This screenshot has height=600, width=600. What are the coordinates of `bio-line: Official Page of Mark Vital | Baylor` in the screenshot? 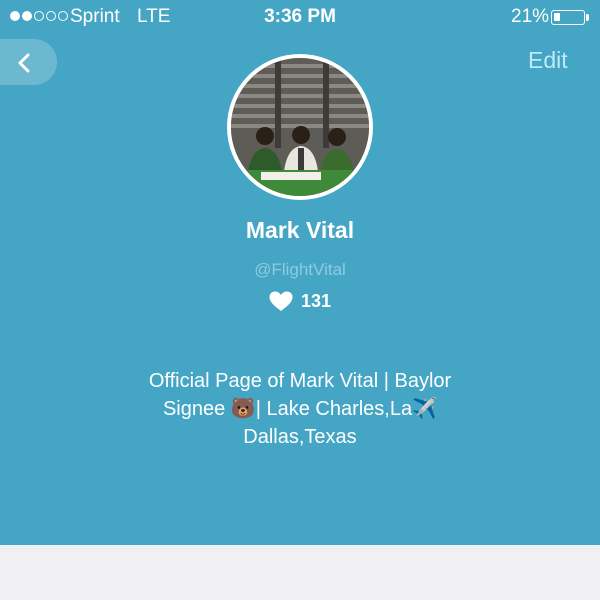 It's located at (300, 381).